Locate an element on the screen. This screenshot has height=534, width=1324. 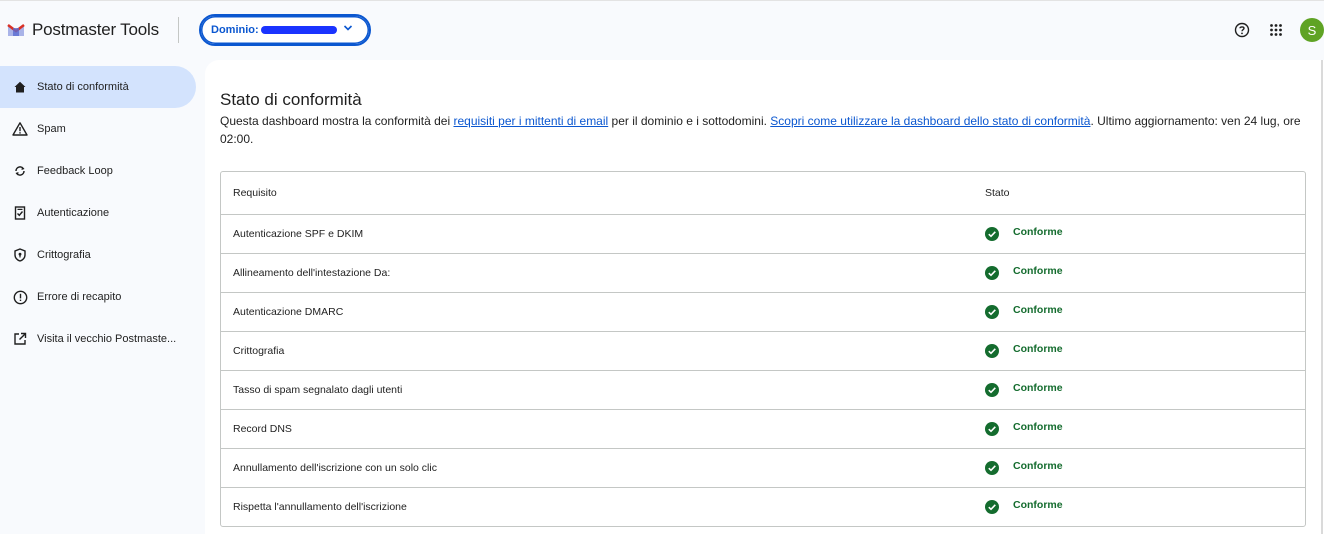
sidebar-item-label: Autenticazione is located at coordinates (73, 213).